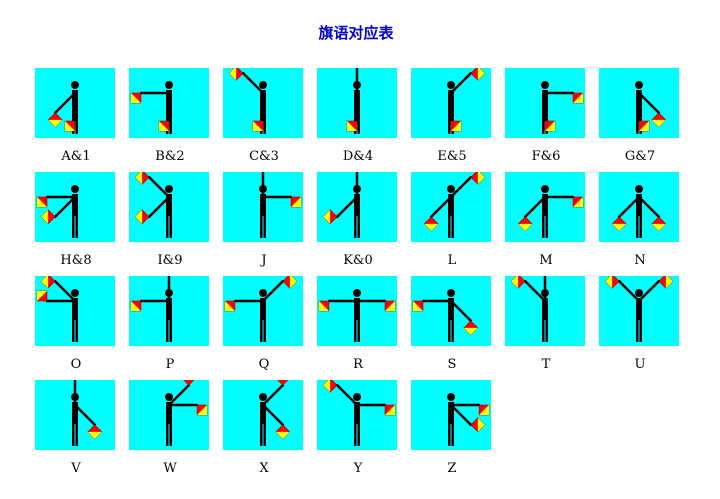 The width and height of the screenshot is (720, 499). I want to click on semaphore-cell: D&4, so click(358, 116).